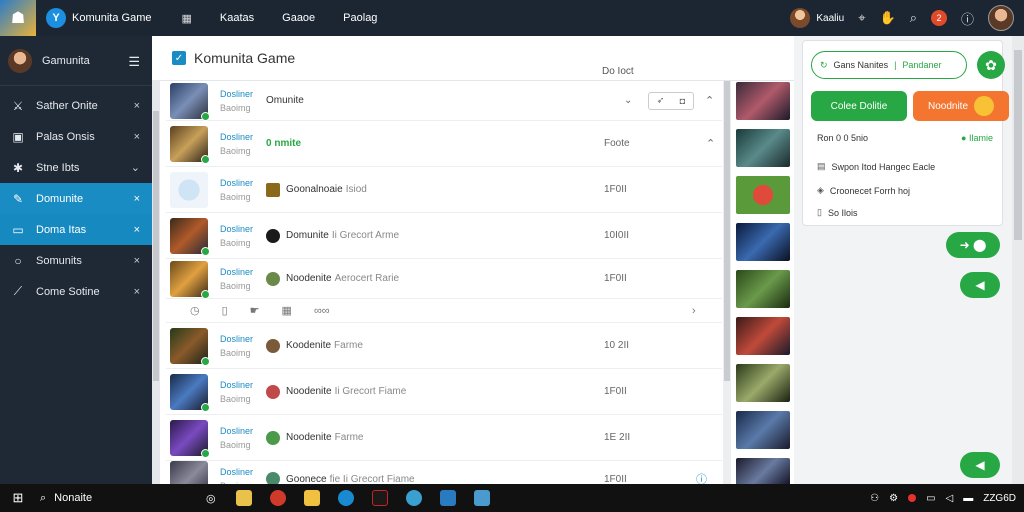  Describe the element at coordinates (682, 101) in the screenshot. I see `camera-icon: ◘` at that location.